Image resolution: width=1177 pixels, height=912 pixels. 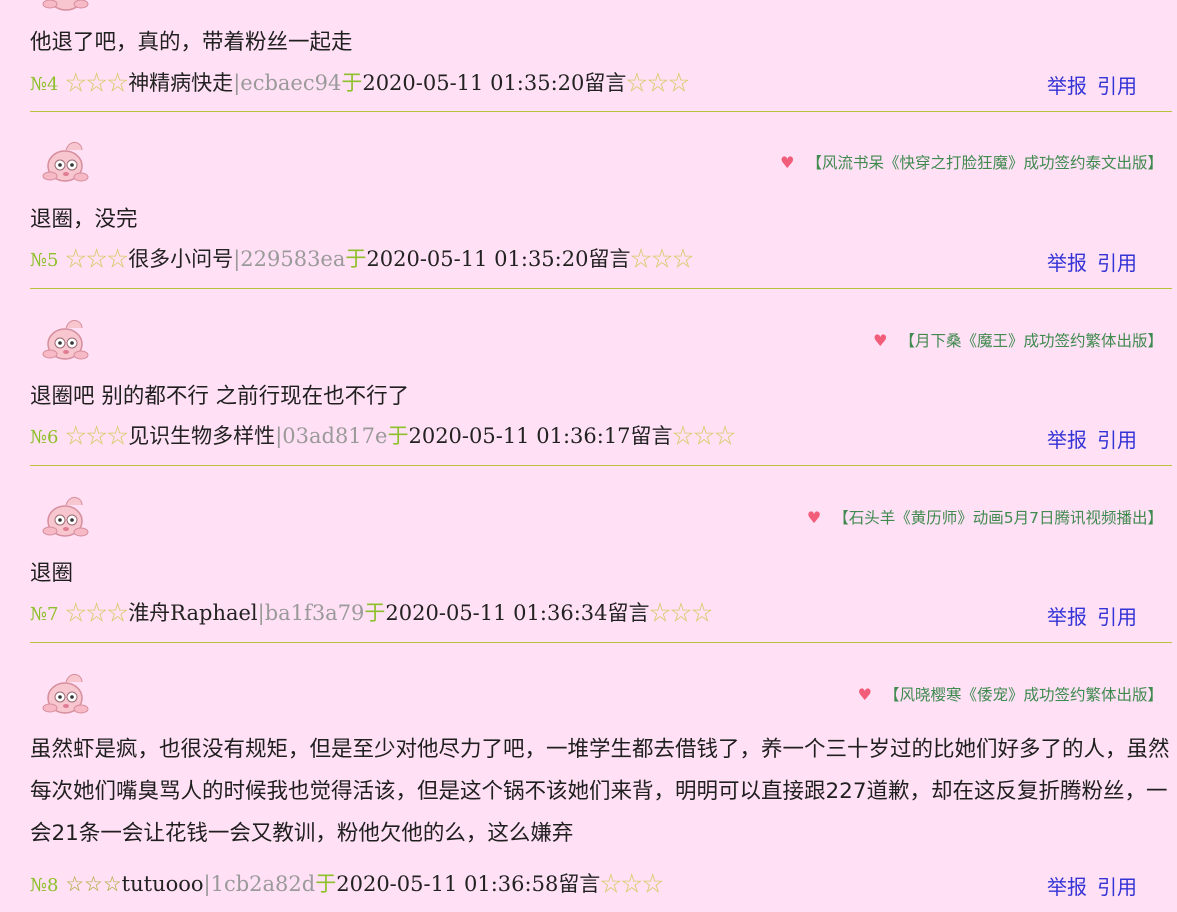 I want to click on comment-author: 神精病快走, so click(x=180, y=83).